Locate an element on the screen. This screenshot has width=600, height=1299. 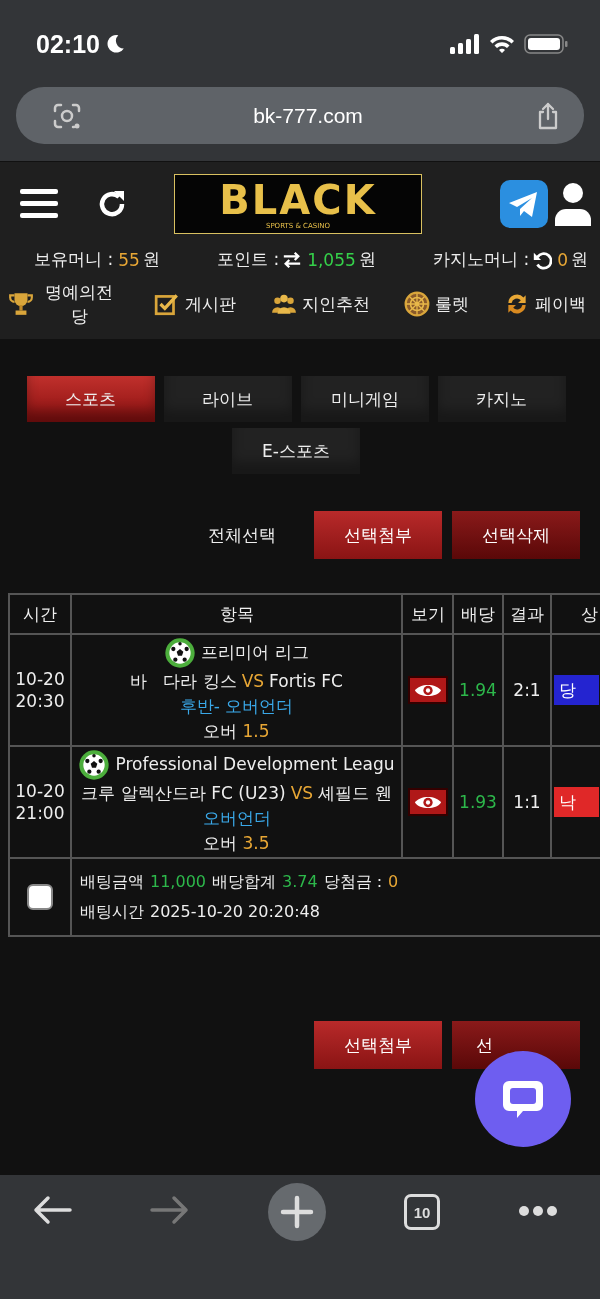
balance-amount: 0 is located at coordinates (562, 259).